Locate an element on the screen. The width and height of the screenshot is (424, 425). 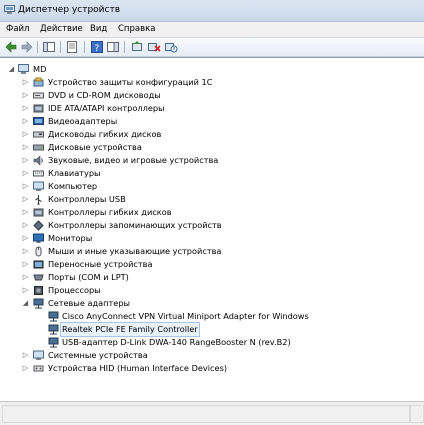
tree-category-video: ▷ Видеоадаптеры is located at coordinates (210, 121).